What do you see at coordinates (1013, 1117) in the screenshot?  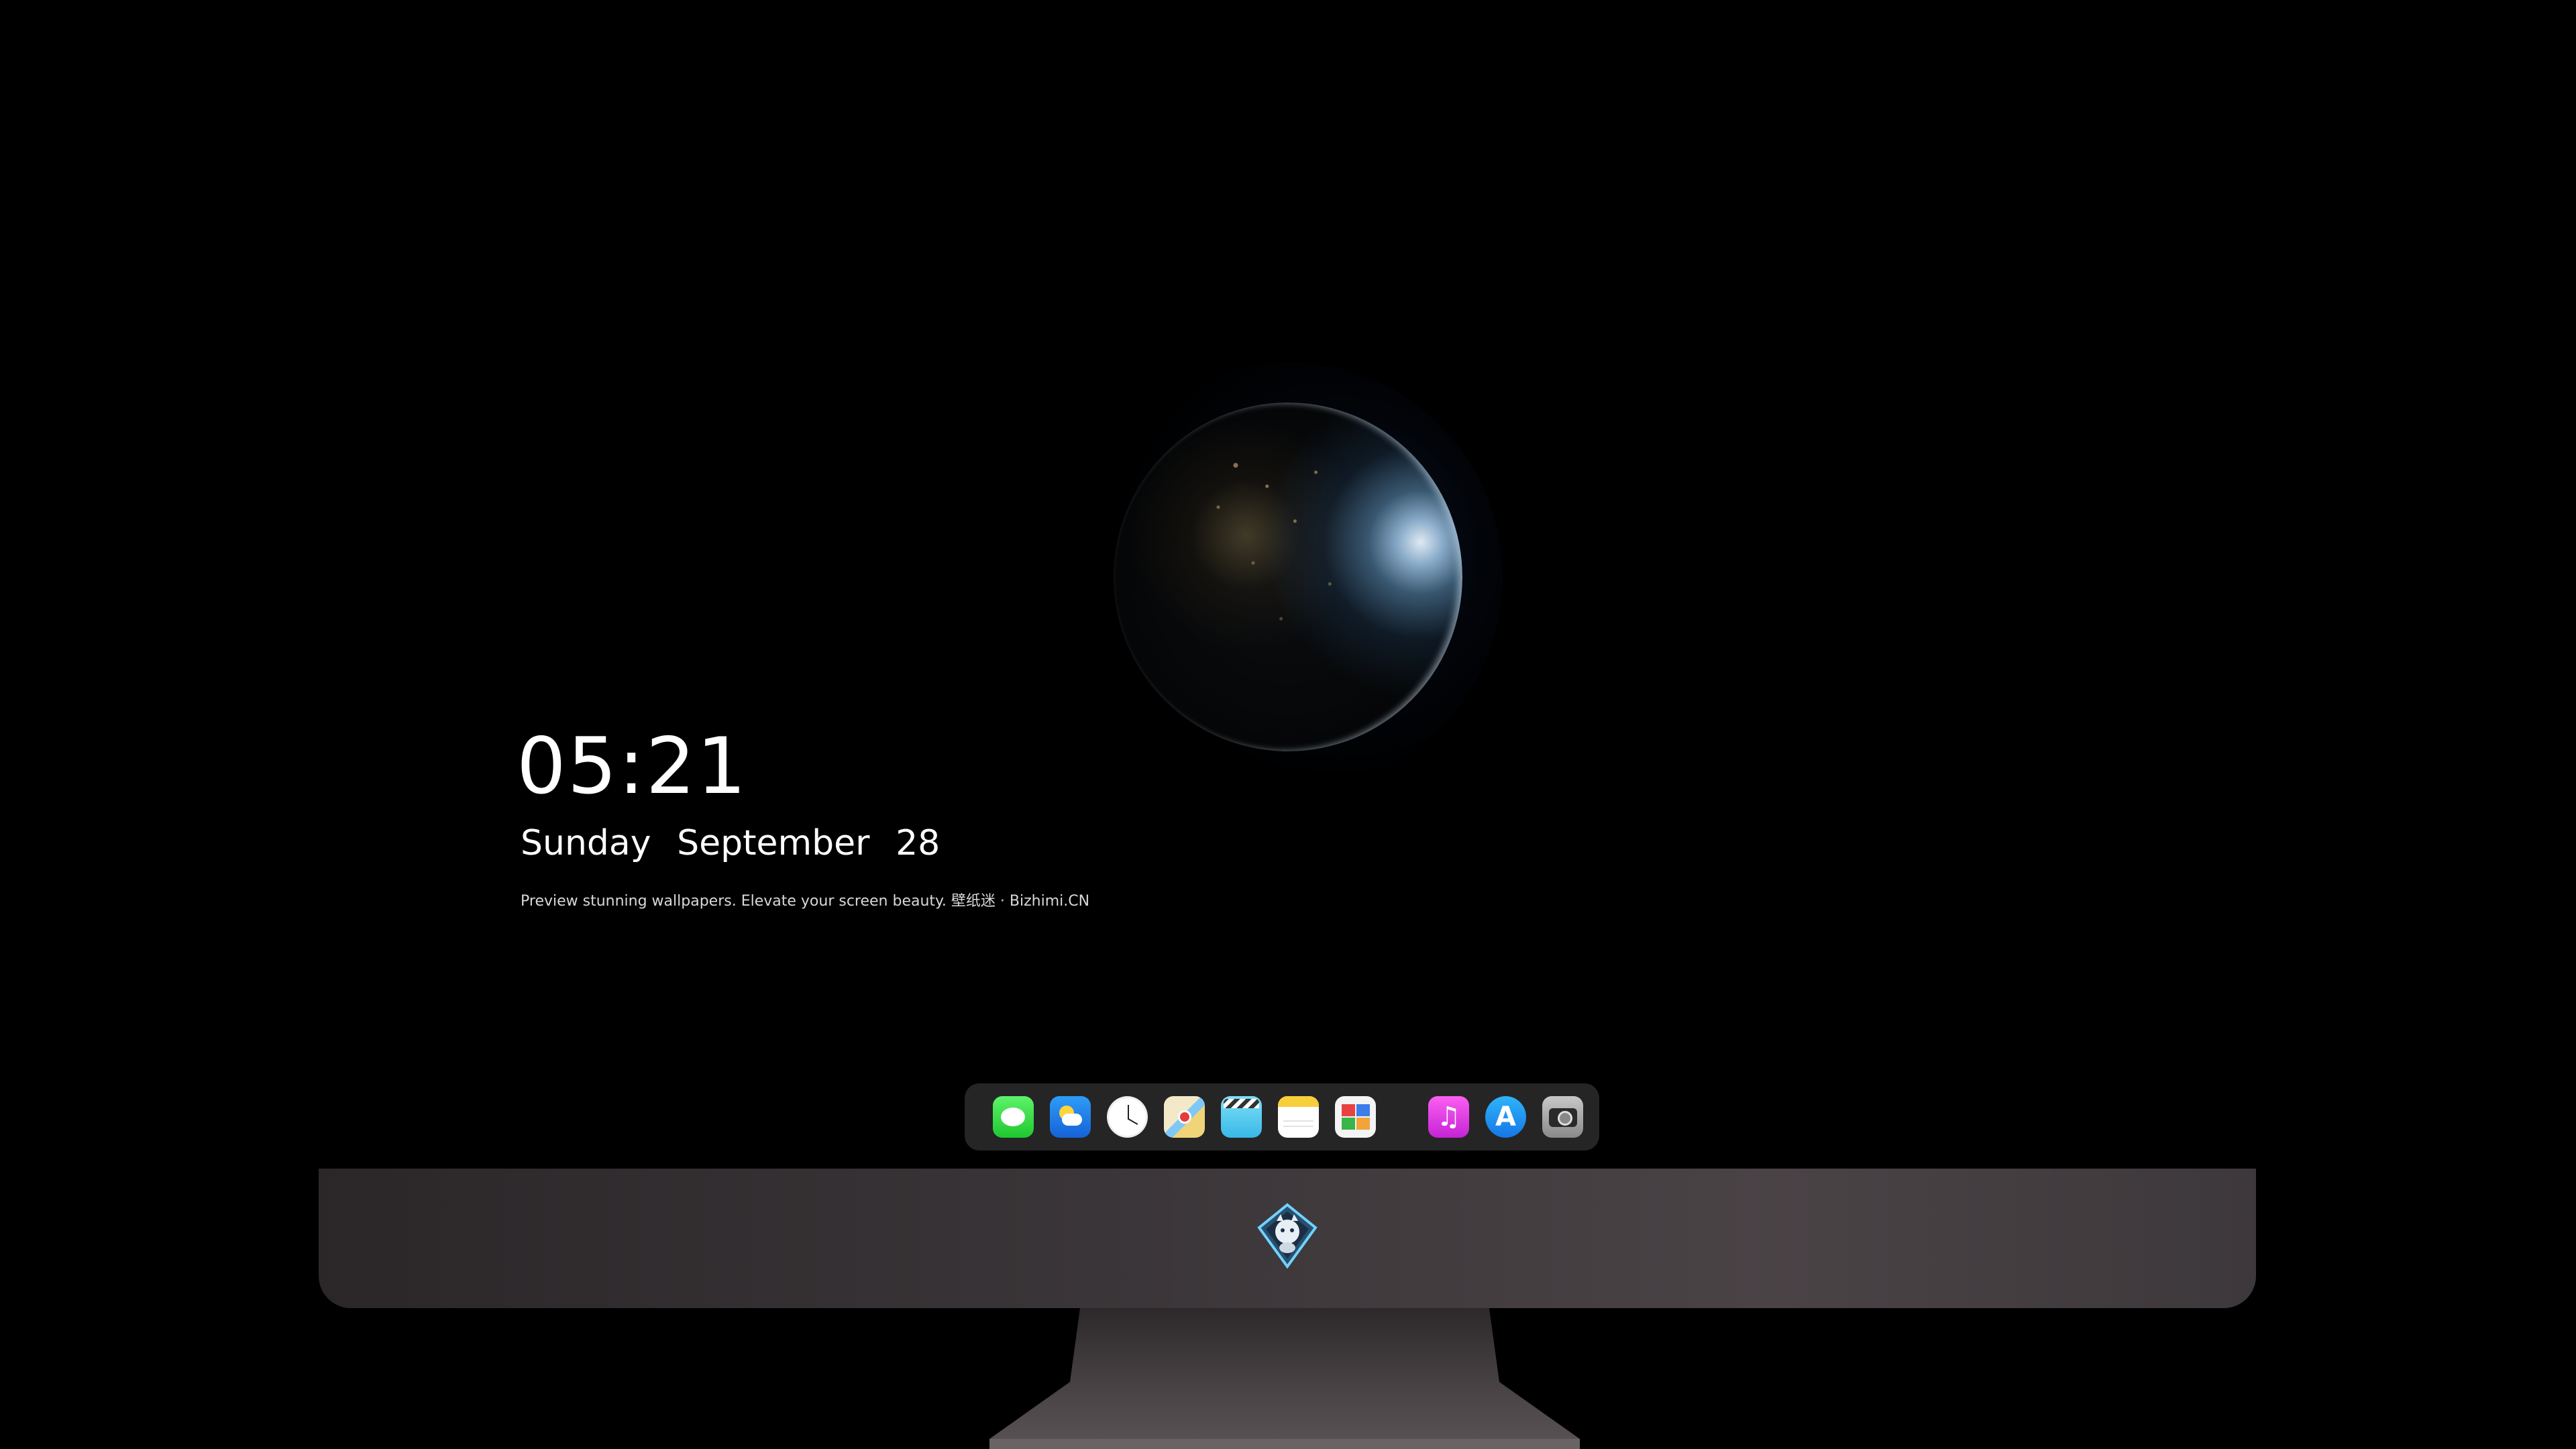 I see `messages-icon` at bounding box center [1013, 1117].